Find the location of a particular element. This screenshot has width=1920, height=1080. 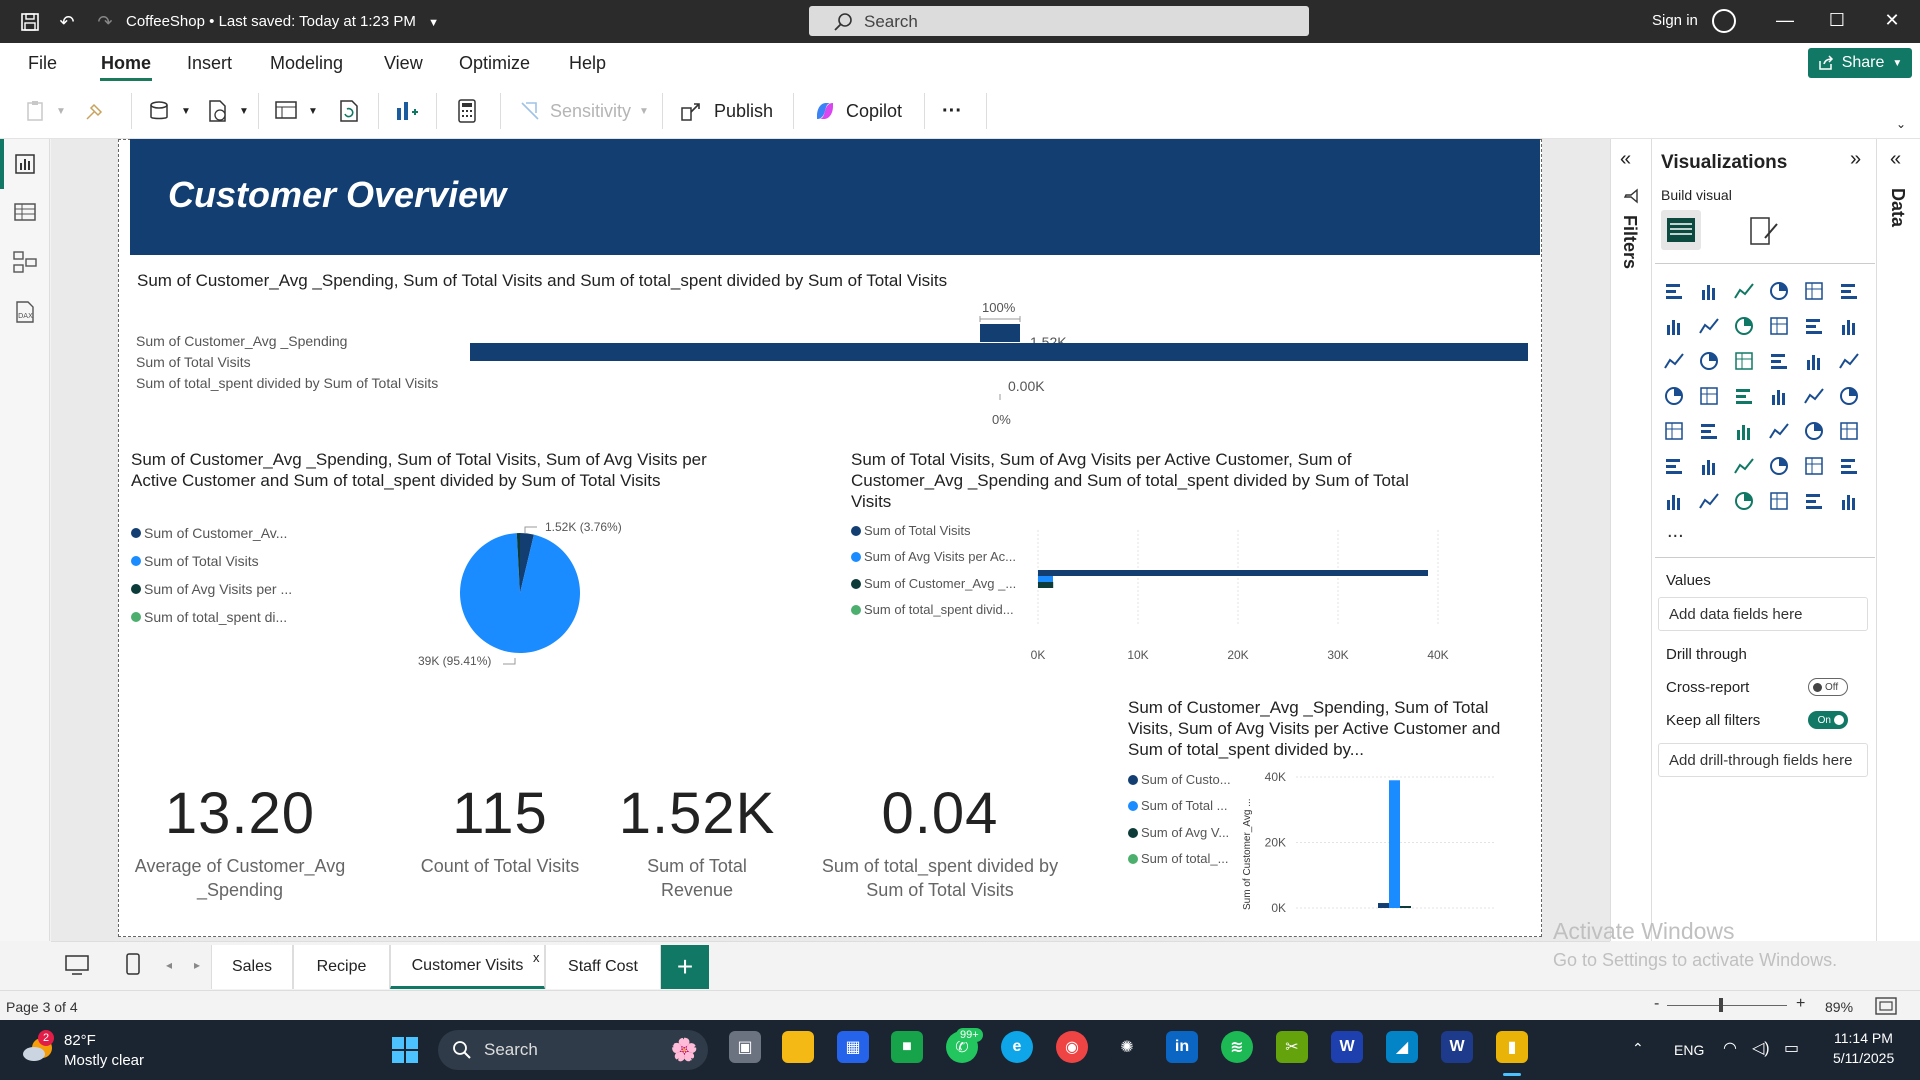

weather-widget: 2 82°F Mostly clear is located at coordinates (92, 1052).